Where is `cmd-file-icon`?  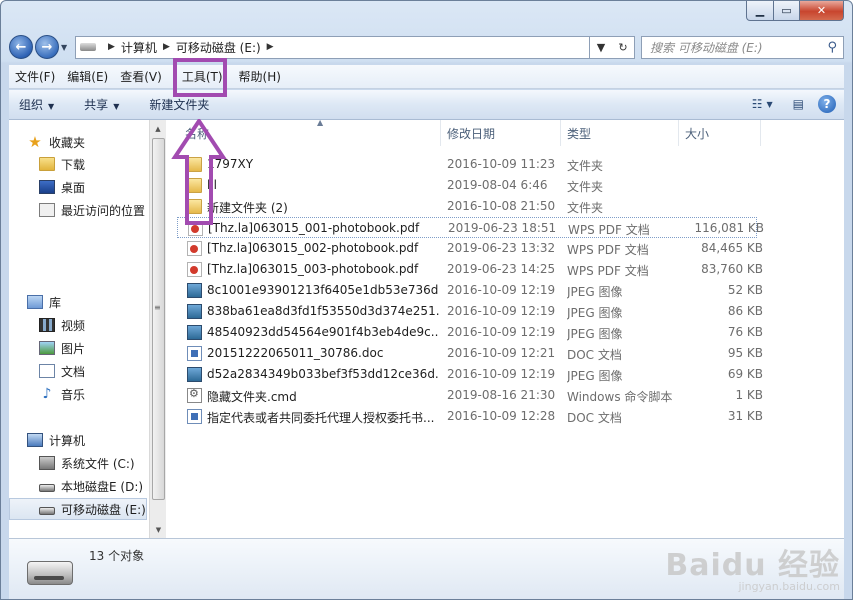 cmd-file-icon is located at coordinates (194, 395).